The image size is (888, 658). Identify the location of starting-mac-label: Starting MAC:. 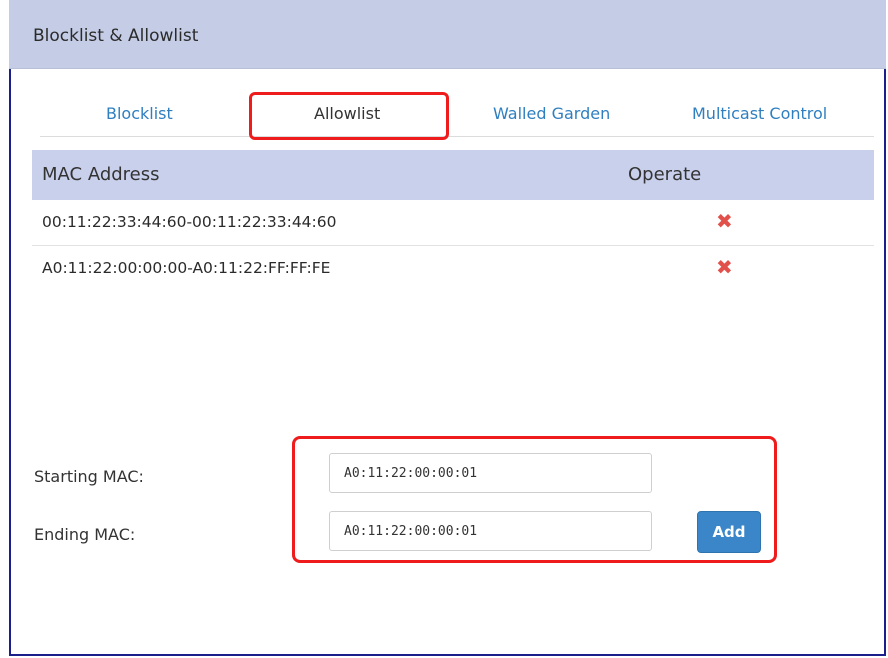
(89, 476).